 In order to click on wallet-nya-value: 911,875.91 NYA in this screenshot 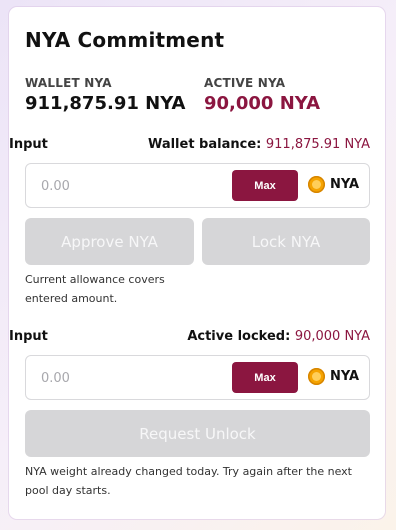, I will do `click(105, 103)`.